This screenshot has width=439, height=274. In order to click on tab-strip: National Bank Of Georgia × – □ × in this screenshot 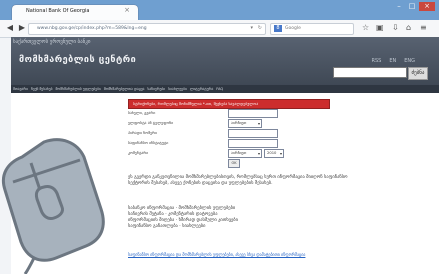, I will do `click(219, 10)`.